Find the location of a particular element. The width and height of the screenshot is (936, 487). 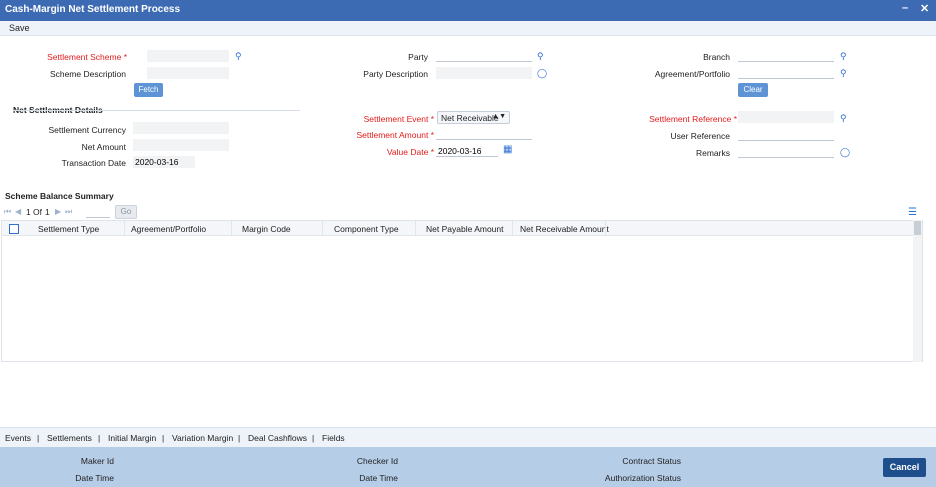

next-page-icon: ▶ is located at coordinates (58, 211).